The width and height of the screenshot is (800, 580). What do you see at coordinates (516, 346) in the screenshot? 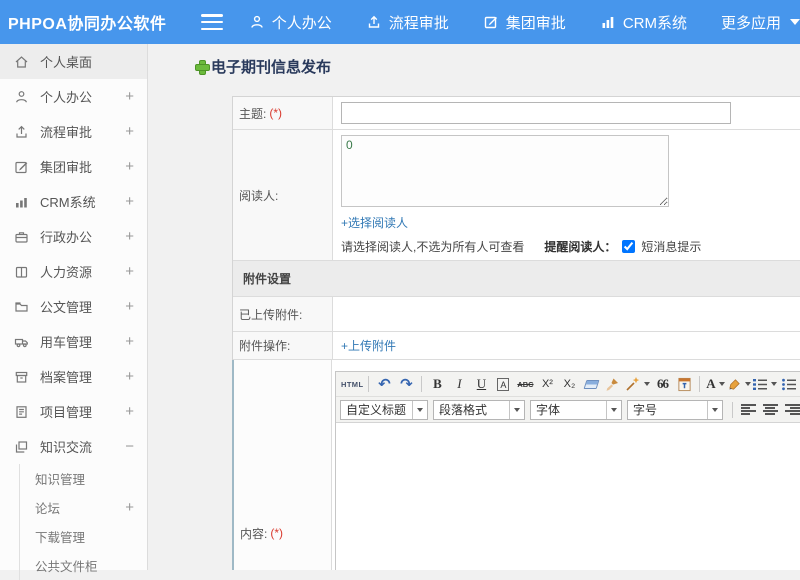
I see `attachment-actions-row: 附件操作: +上传附件` at bounding box center [516, 346].